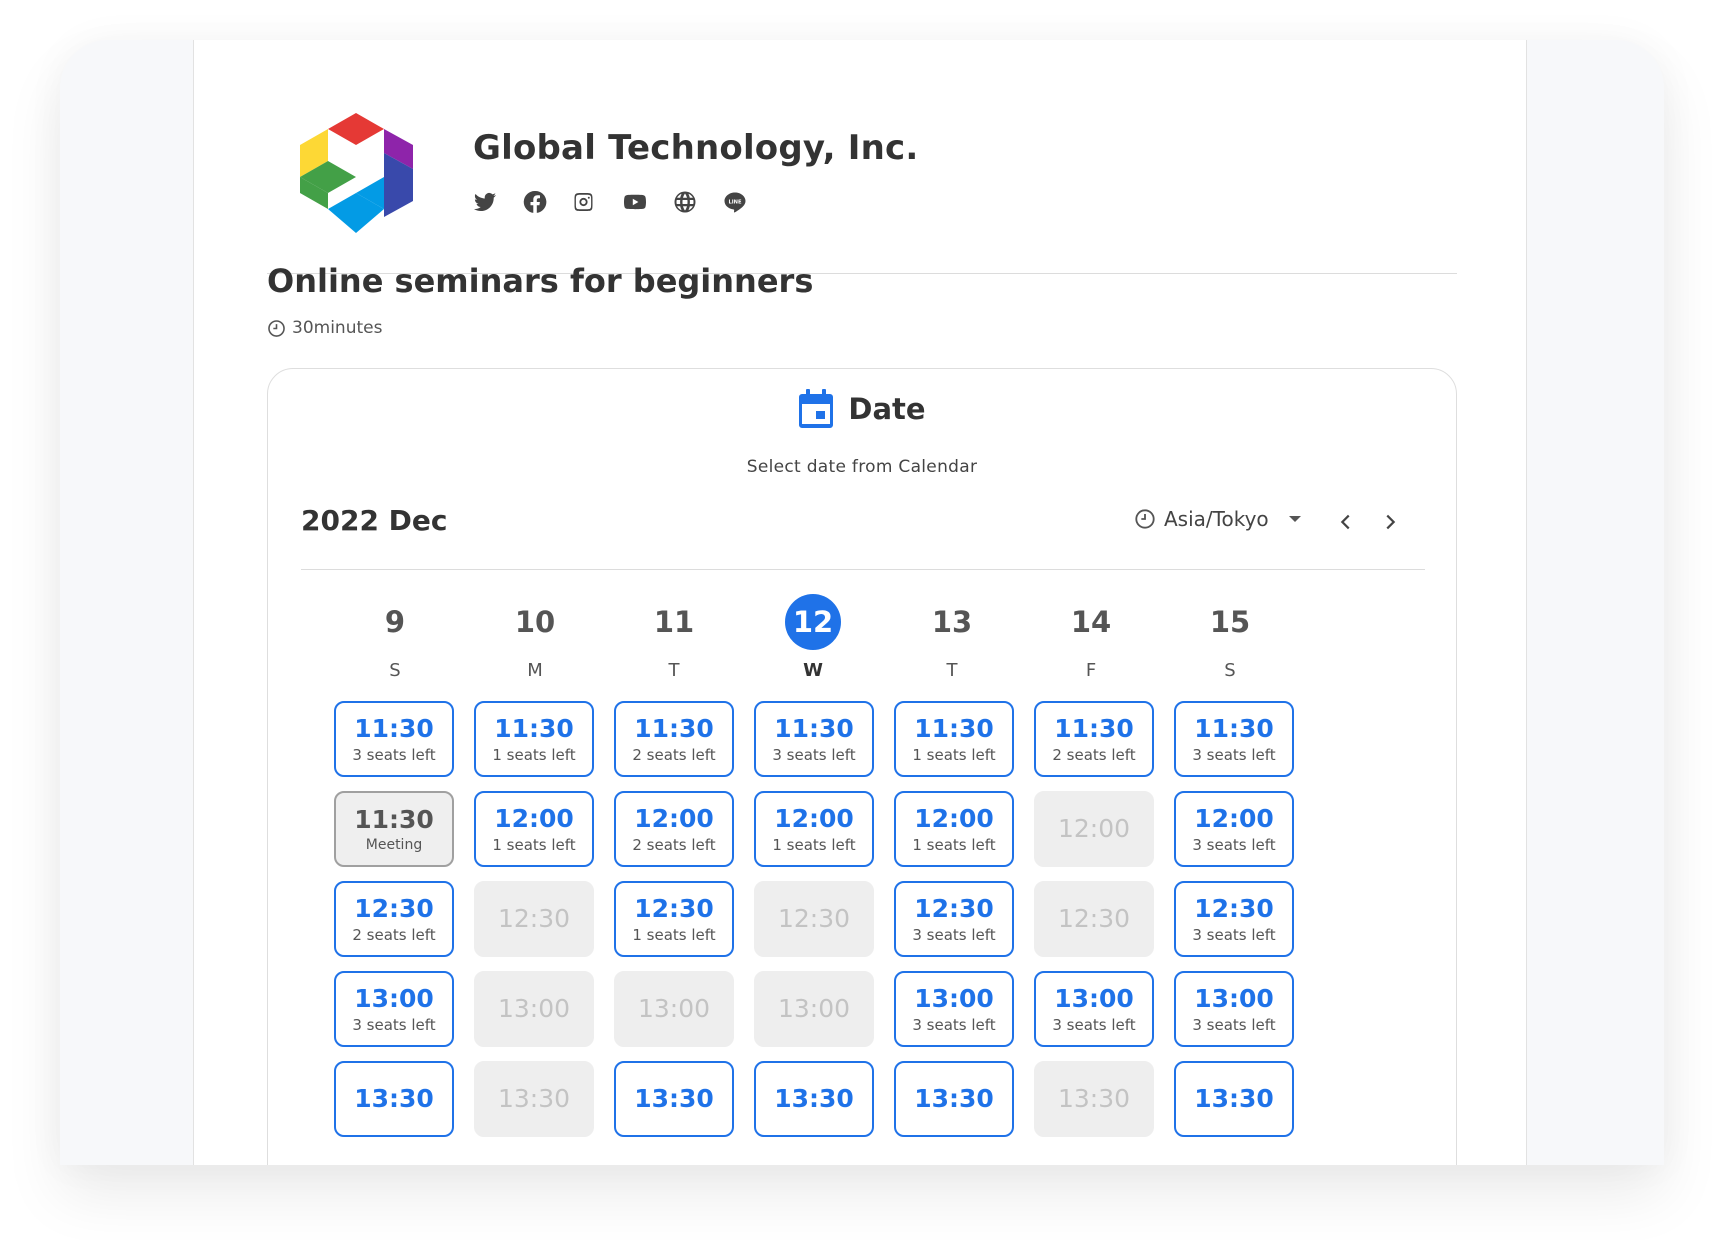 This screenshot has width=1716, height=1240. I want to click on chevron-right-icon, so click(1391, 522).